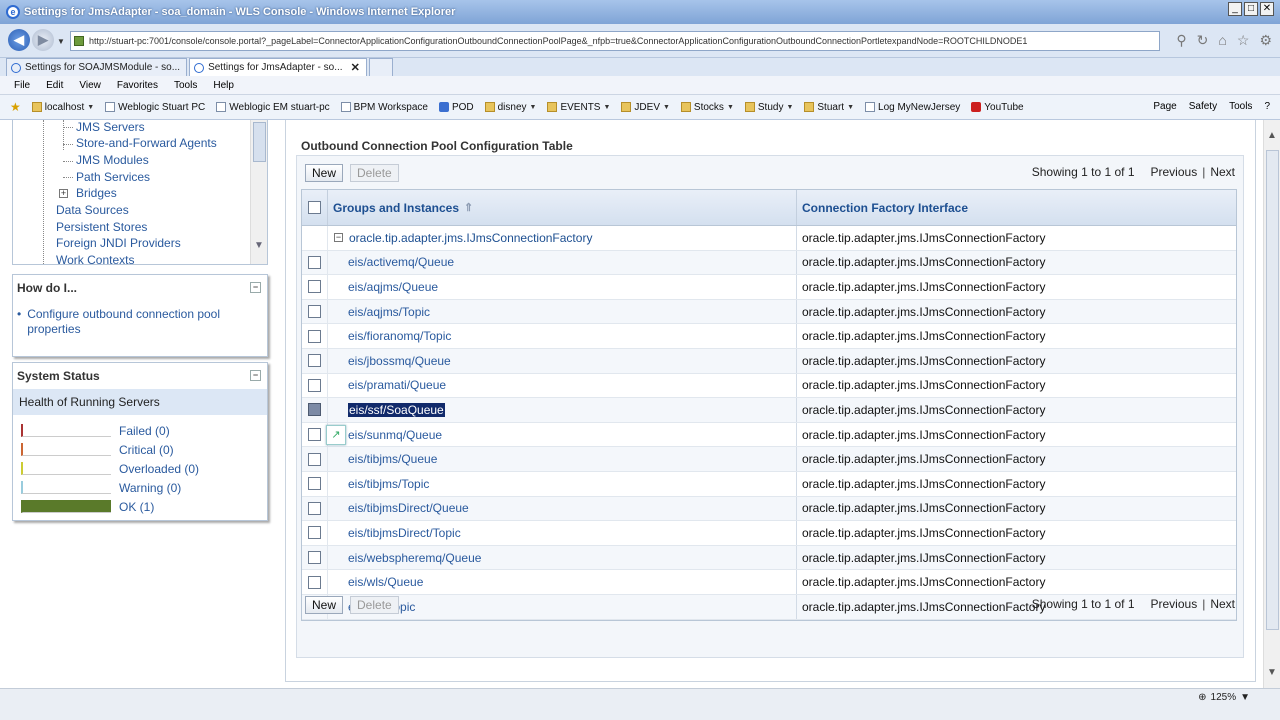 This screenshot has width=1280, height=720. I want to click on tree-item-bridges: Bridges, so click(96, 193).